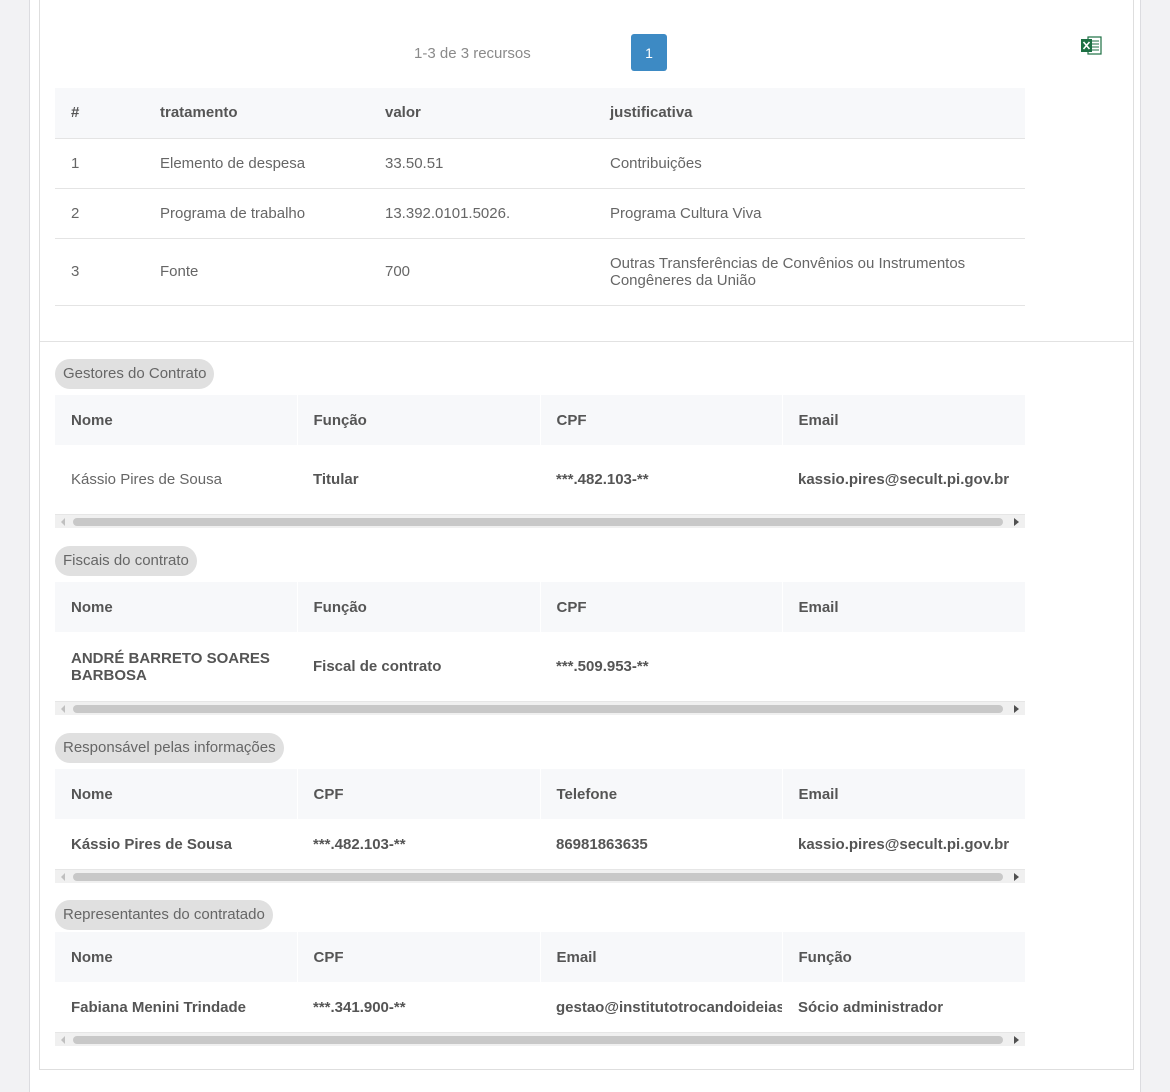 The width and height of the screenshot is (1170, 1092). I want to click on table-cell: Sócio administrador, so click(871, 1007).